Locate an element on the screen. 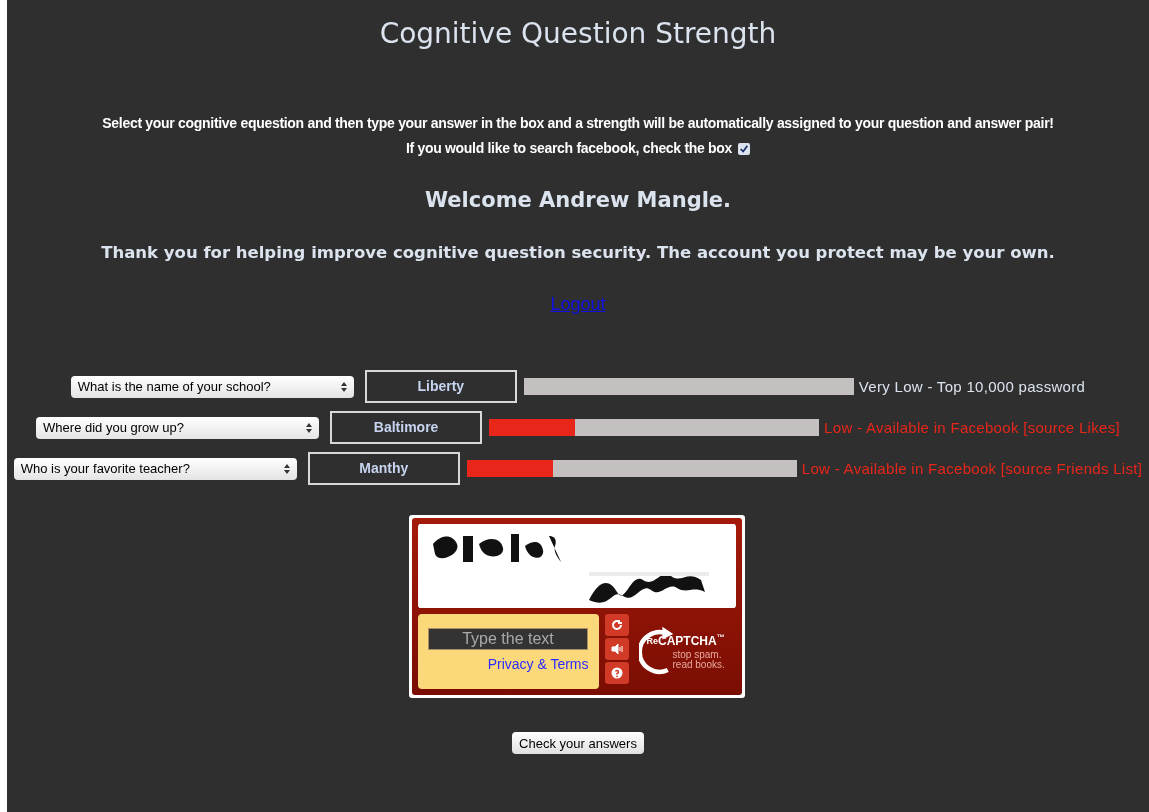 The width and height of the screenshot is (1149, 812). thanks-text: Thank you for helping improve cognitive question security. The account you protect may be your own. is located at coordinates (578, 252).